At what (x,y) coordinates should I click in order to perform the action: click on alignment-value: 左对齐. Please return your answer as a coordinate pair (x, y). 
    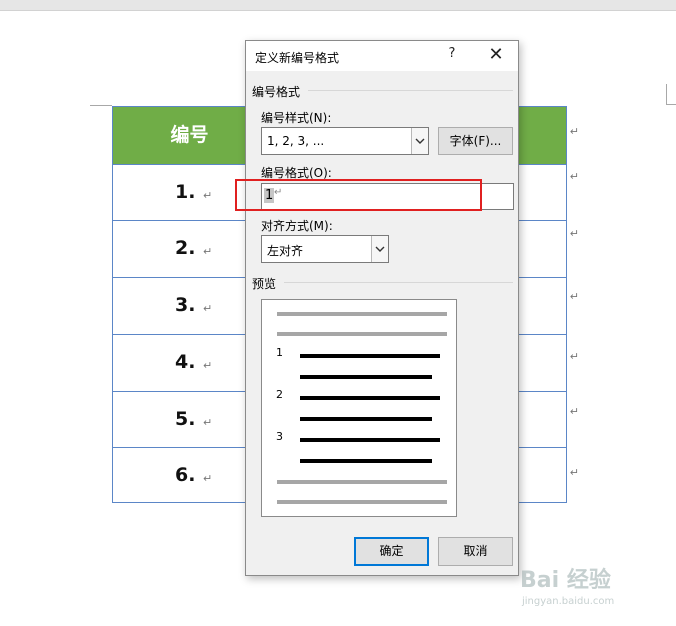
    Looking at the image, I should click on (285, 251).